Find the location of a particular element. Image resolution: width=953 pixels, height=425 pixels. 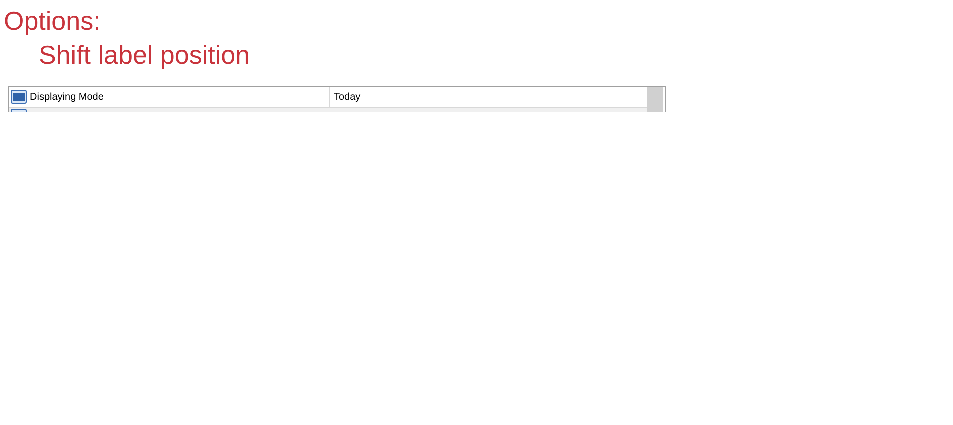

option-title: Shift label position is located at coordinates (144, 55).